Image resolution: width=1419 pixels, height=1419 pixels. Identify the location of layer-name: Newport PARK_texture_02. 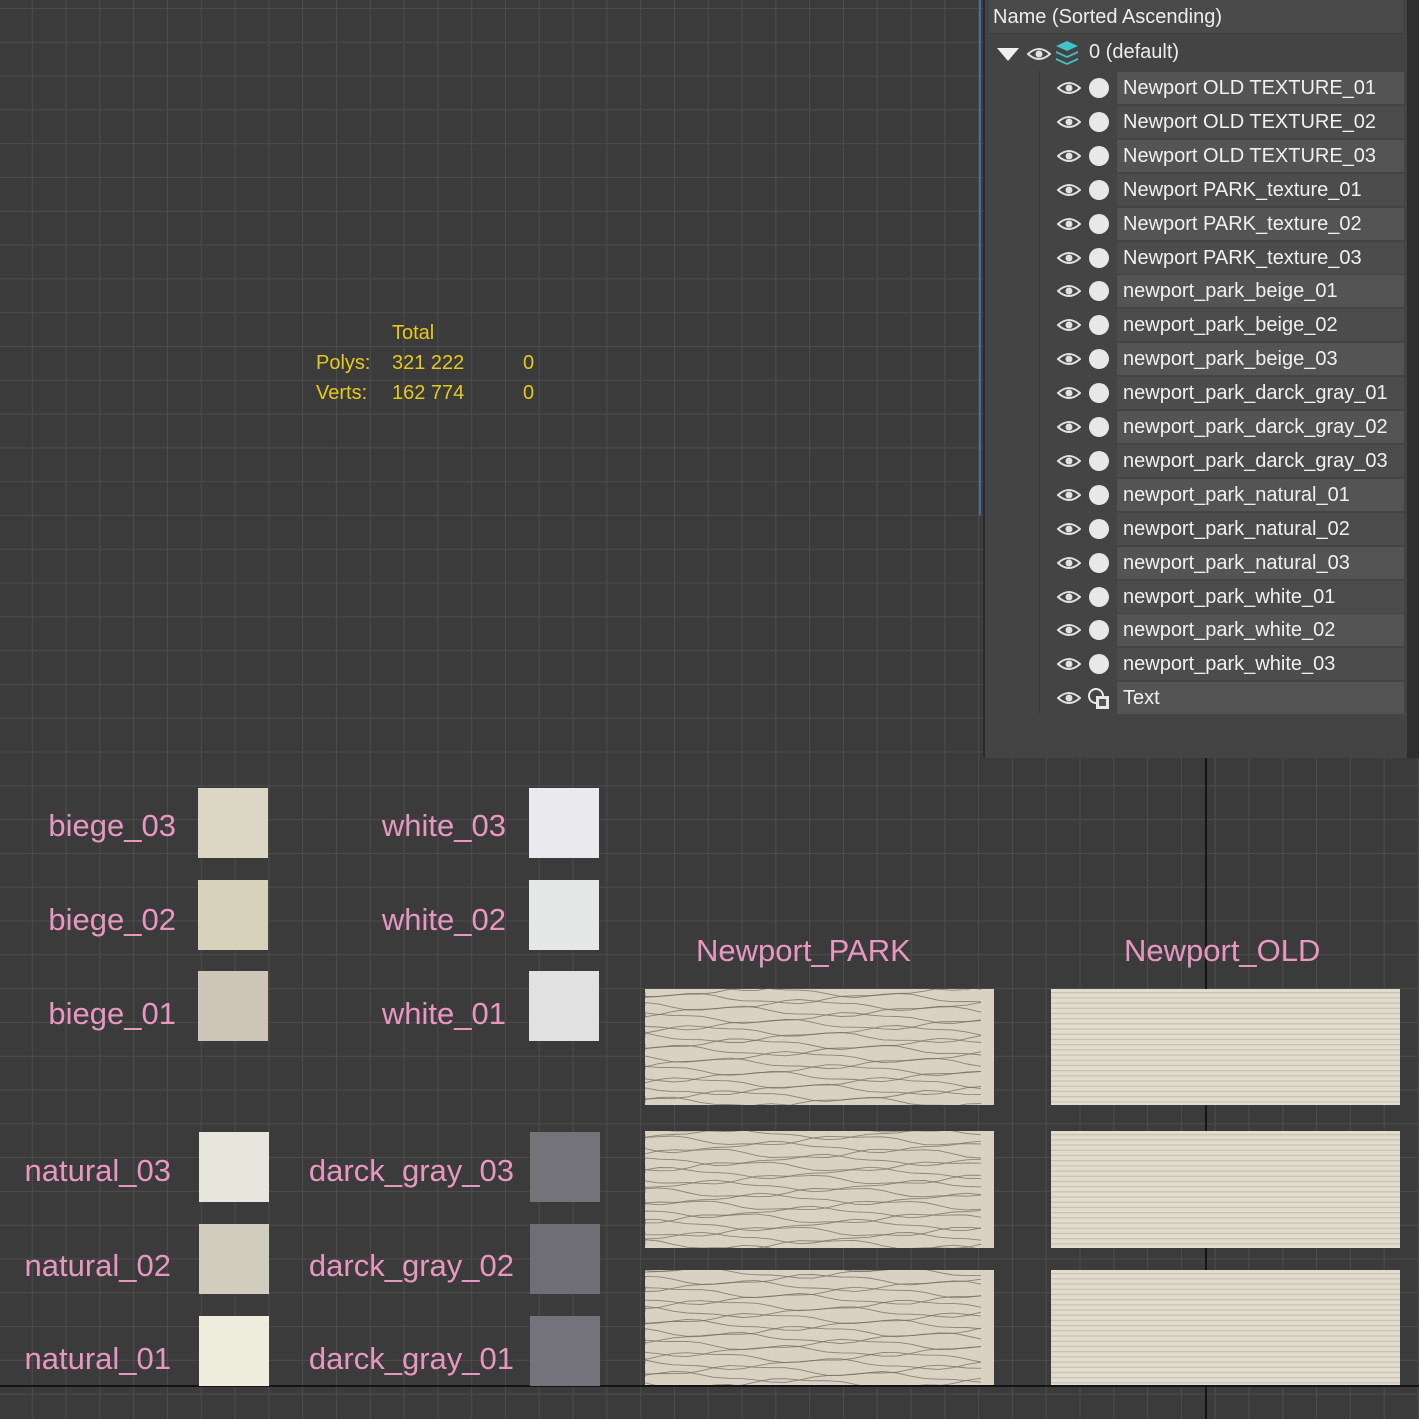
(1260, 223).